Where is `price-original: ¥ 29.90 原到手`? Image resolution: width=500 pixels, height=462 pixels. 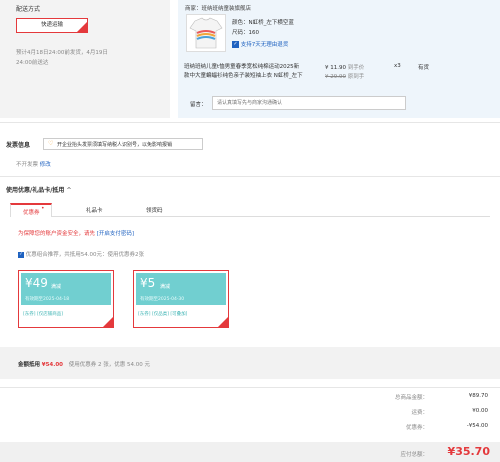
price-original: ¥ 29.90 原到手 is located at coordinates (344, 76).